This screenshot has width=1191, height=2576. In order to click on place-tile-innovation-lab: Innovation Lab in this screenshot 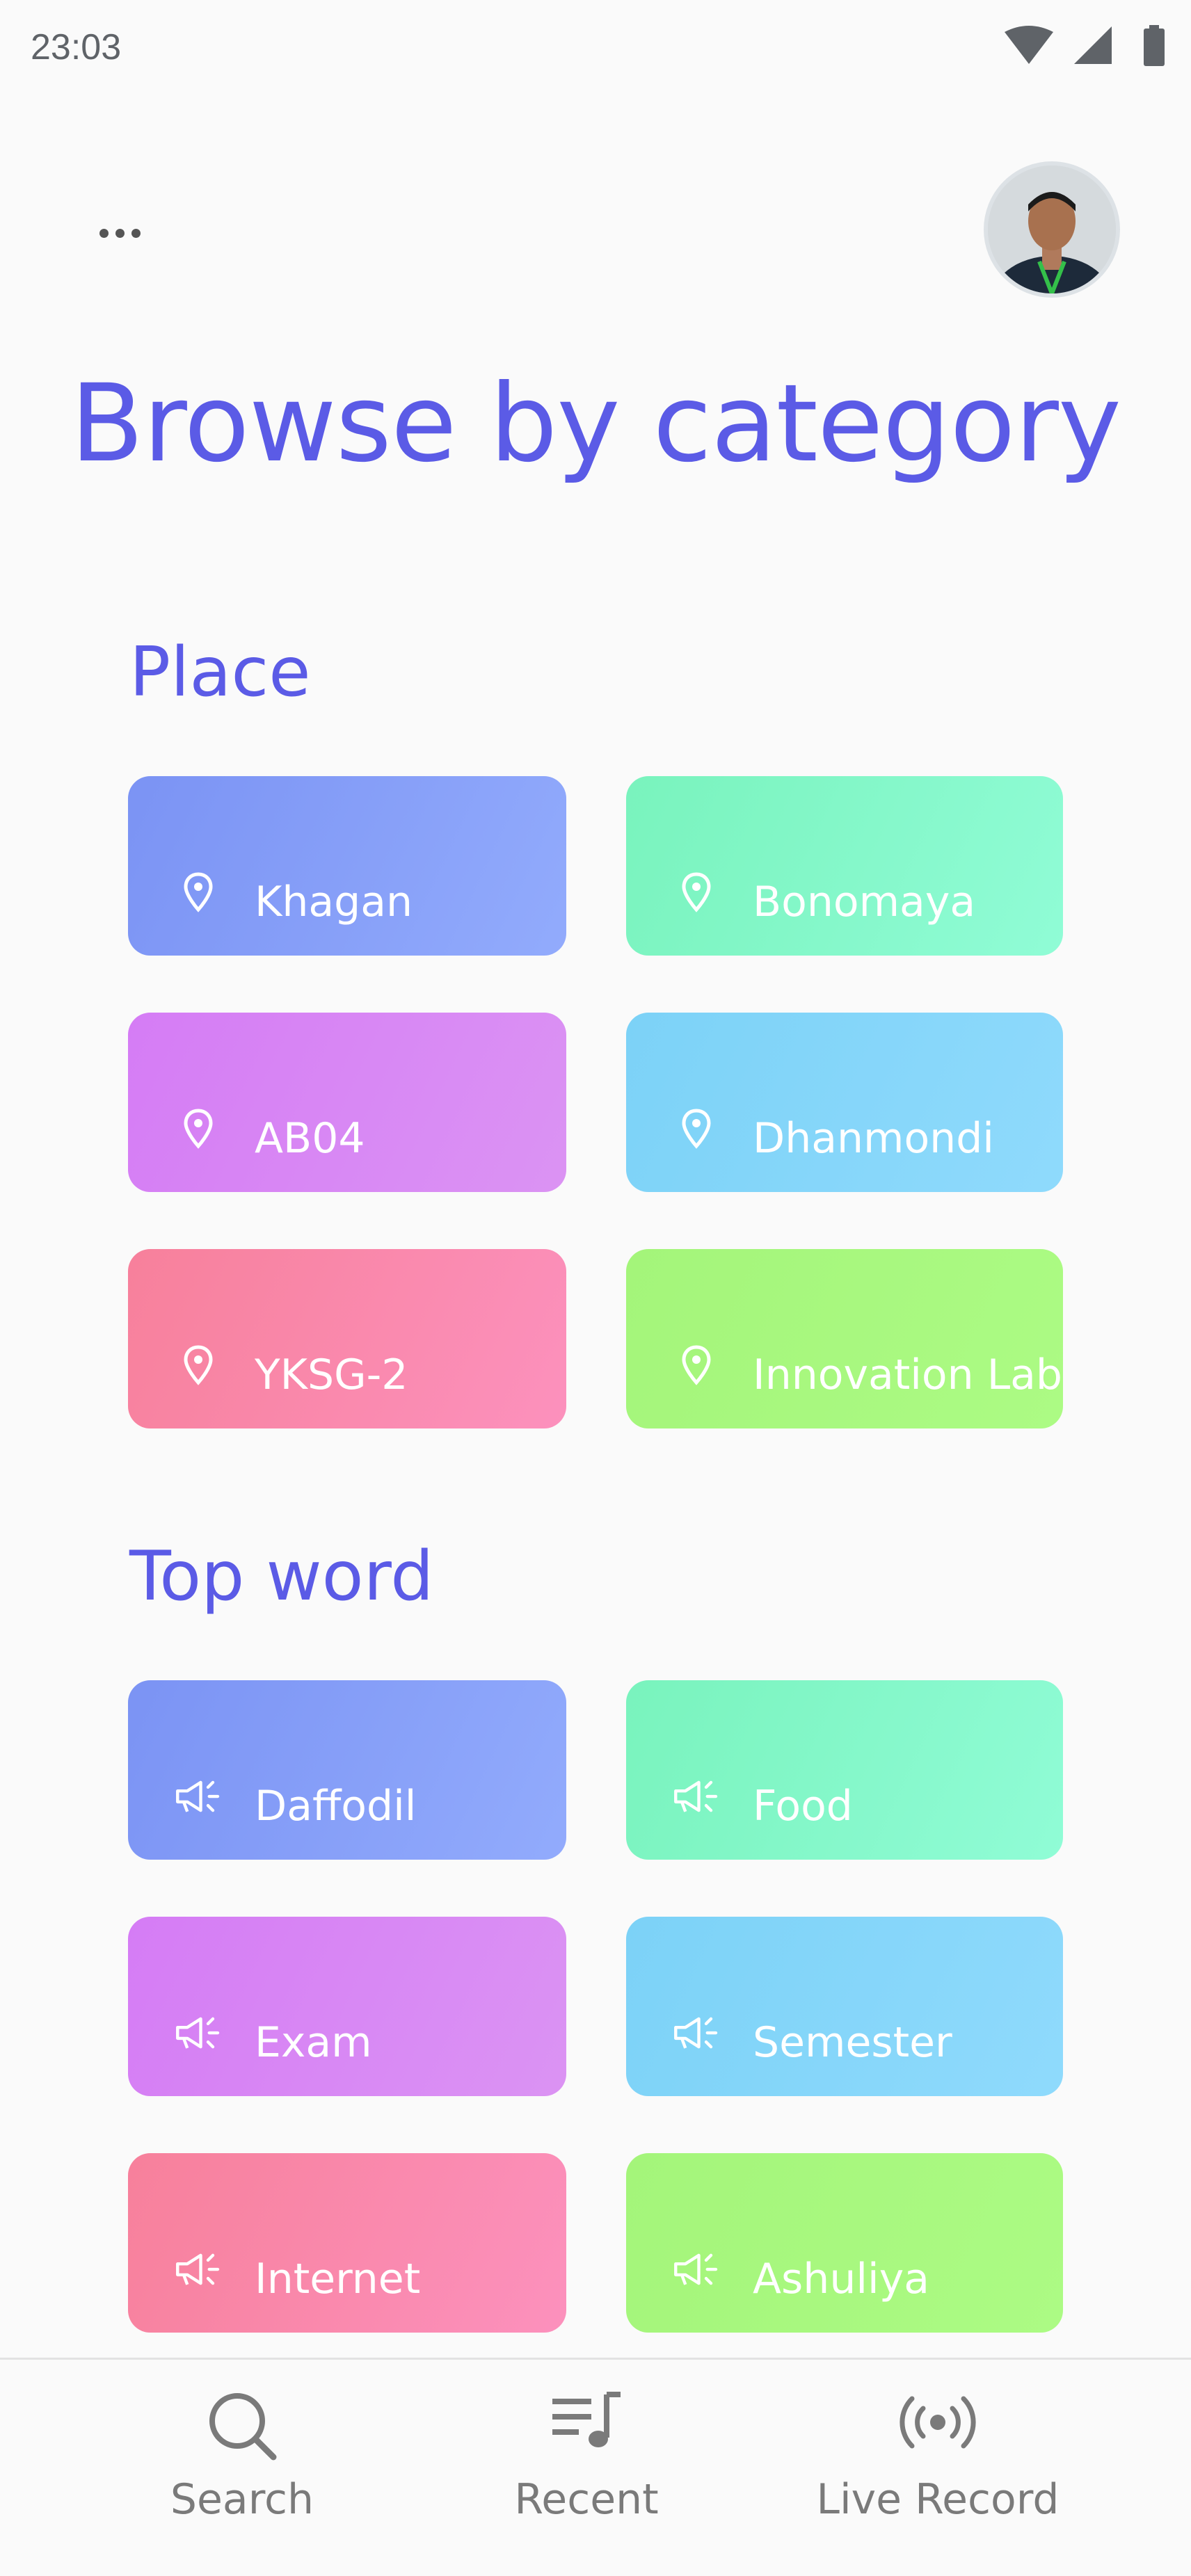, I will do `click(844, 1339)`.